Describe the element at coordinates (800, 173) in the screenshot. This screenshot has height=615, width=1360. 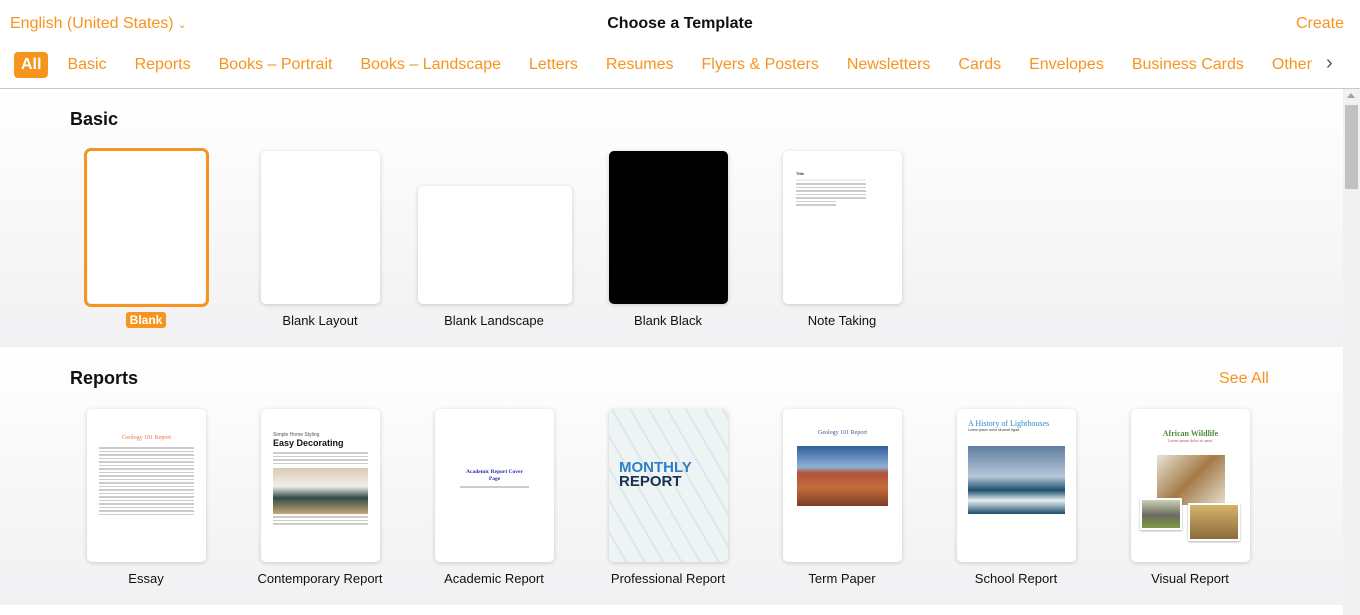
I see `thumb-title: Title` at that location.